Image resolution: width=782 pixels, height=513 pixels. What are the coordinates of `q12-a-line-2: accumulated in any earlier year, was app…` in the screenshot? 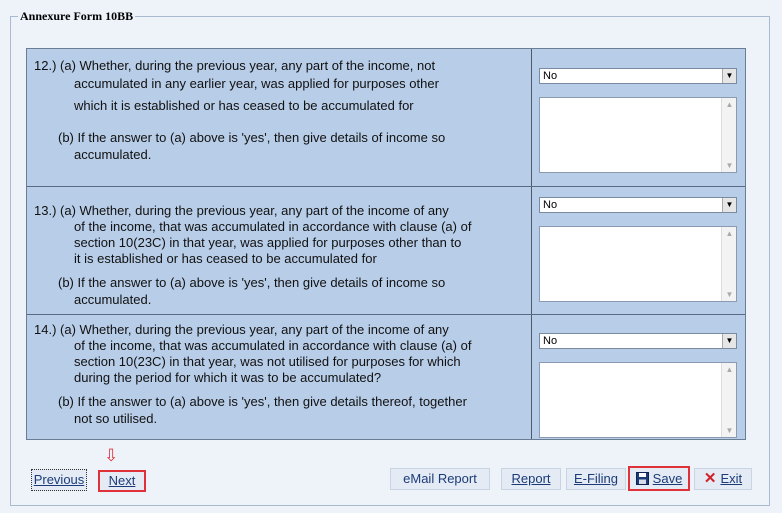 It's located at (256, 83).